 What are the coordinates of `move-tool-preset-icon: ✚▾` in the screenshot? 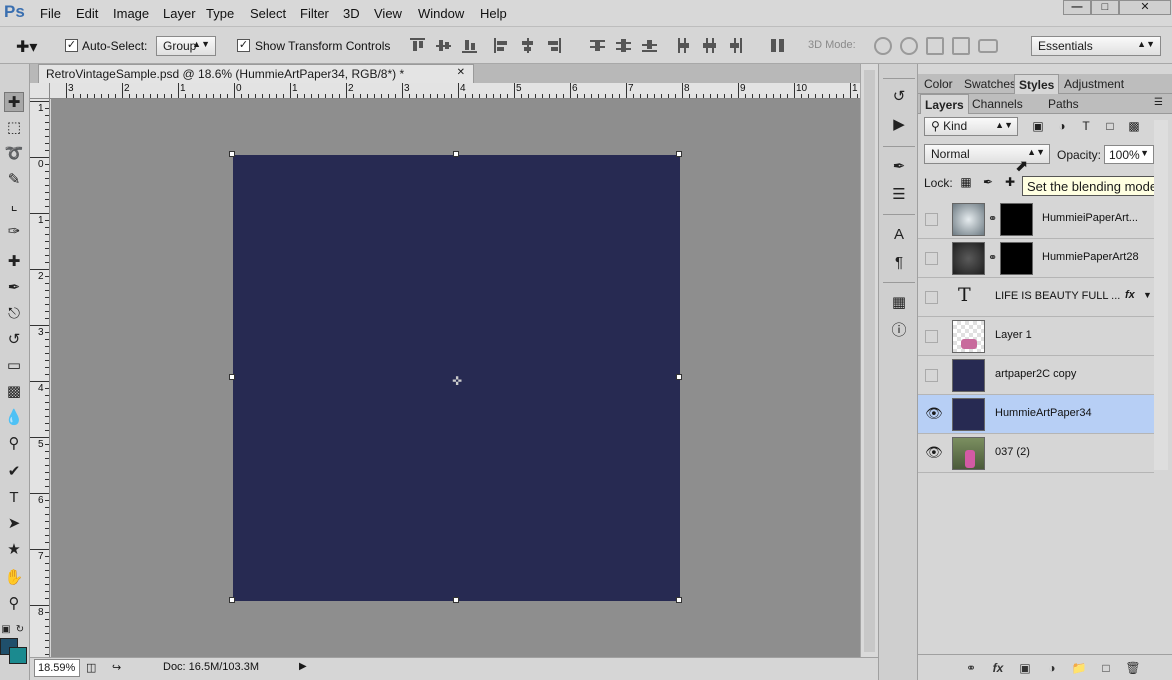 It's located at (26, 47).